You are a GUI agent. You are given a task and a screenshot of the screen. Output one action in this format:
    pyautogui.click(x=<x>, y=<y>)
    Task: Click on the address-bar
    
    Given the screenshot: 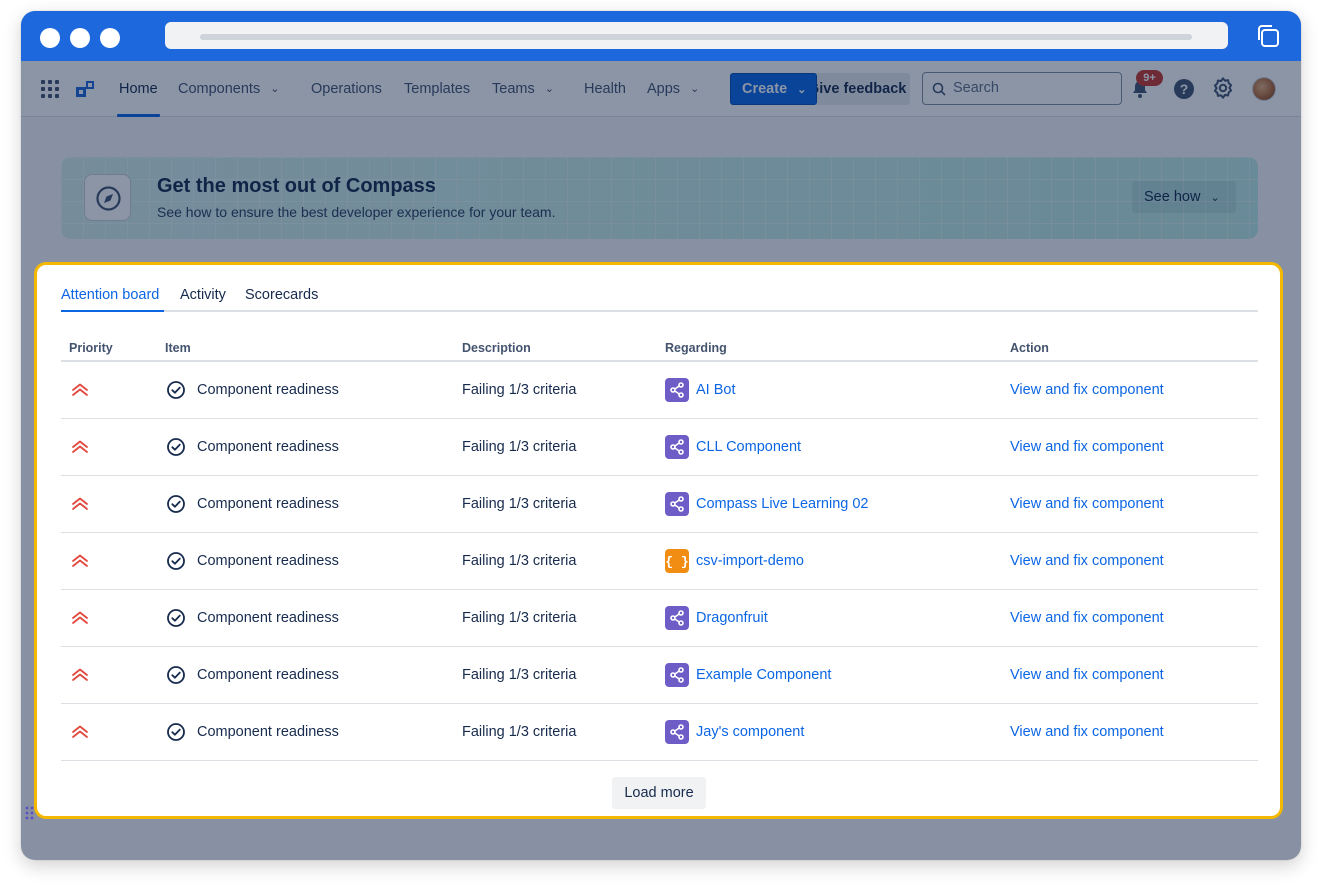 What is the action you would take?
    pyautogui.click(x=696, y=35)
    